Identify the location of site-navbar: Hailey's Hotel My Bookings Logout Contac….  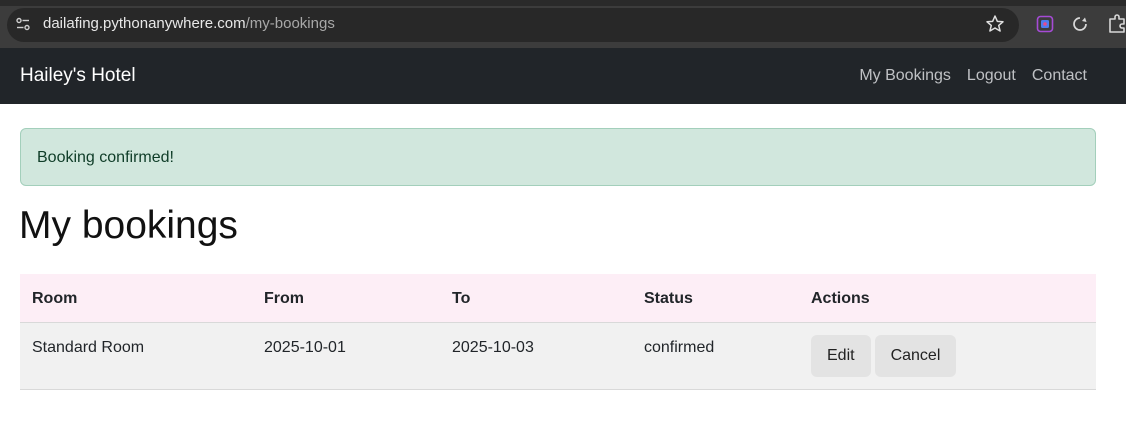
(563, 76).